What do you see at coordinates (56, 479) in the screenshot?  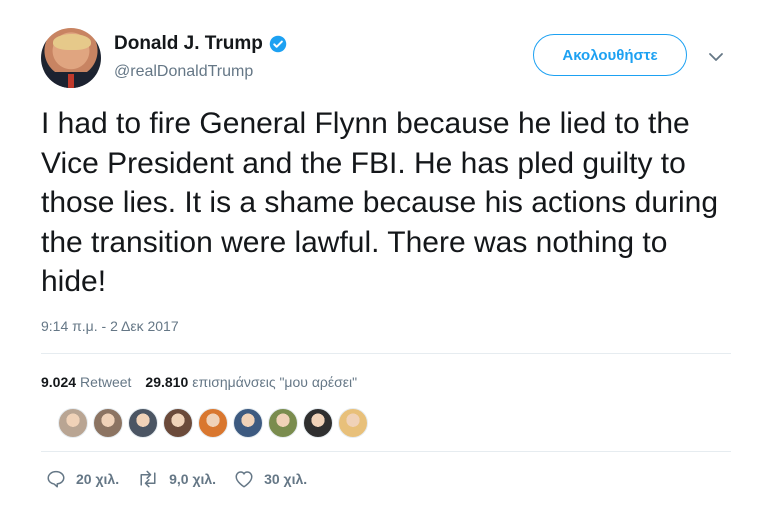 I see `reply-icon` at bounding box center [56, 479].